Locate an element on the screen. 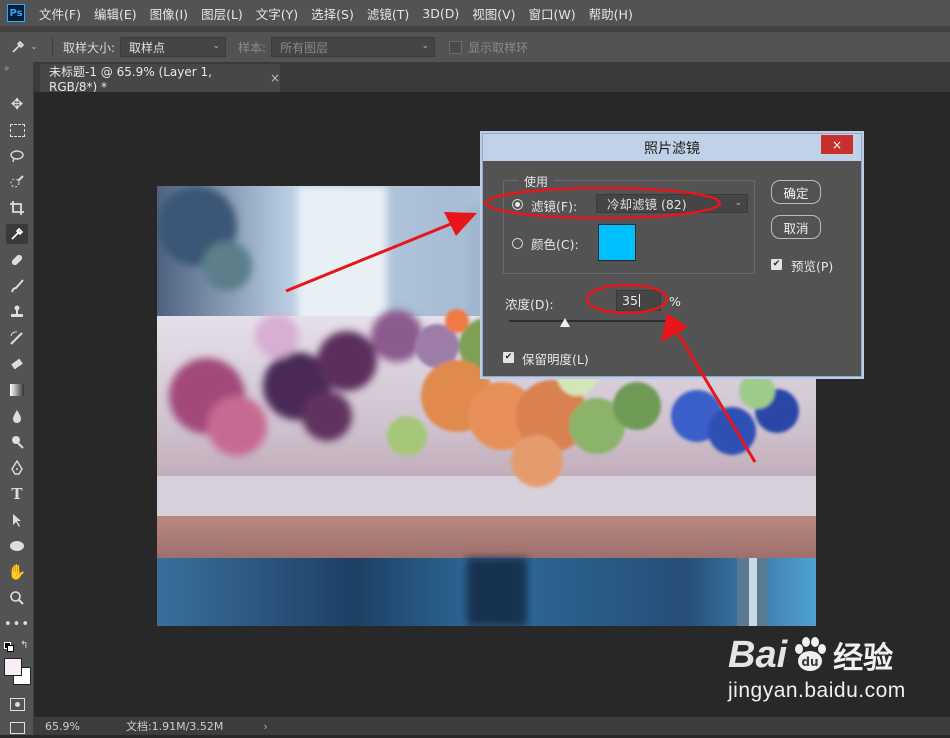 The width and height of the screenshot is (950, 738). menu-help: 帮助(H) is located at coordinates (611, 13).